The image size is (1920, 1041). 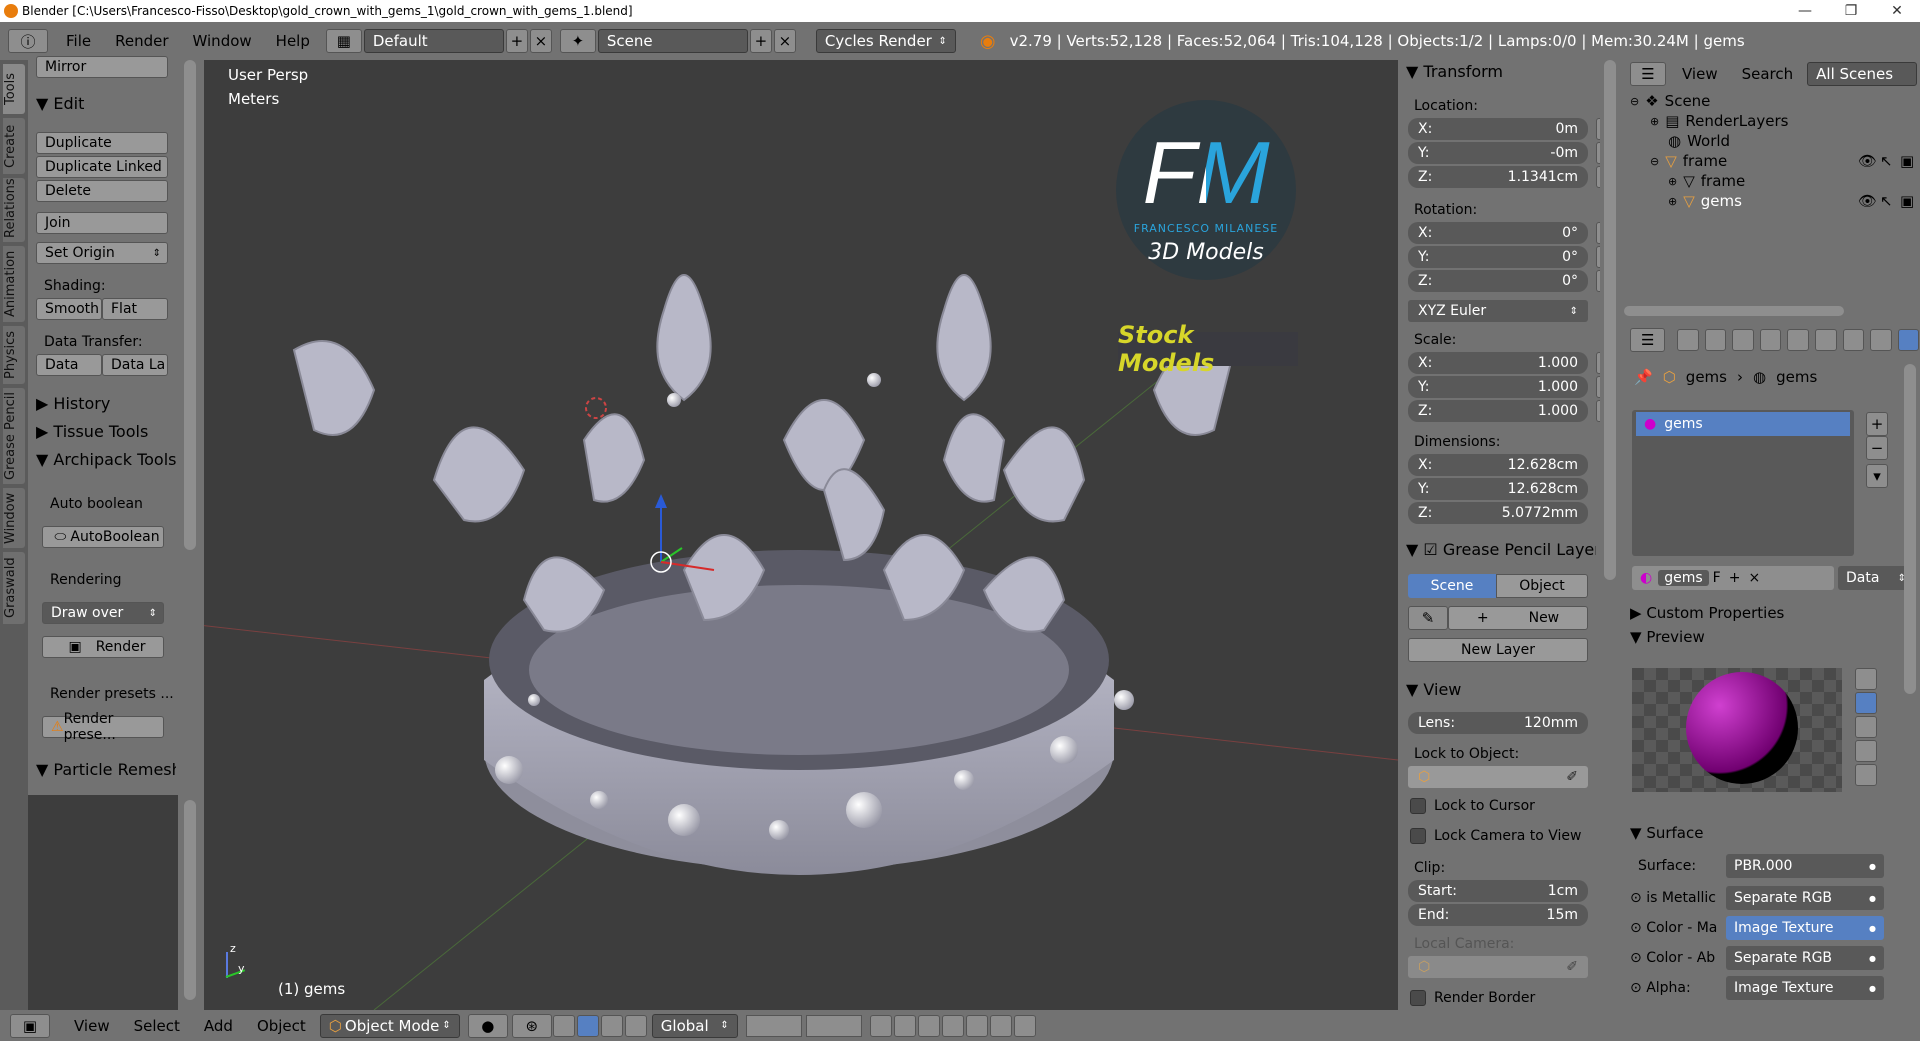 What do you see at coordinates (784, 41) in the screenshot?
I see `remove-scene-button: ×` at bounding box center [784, 41].